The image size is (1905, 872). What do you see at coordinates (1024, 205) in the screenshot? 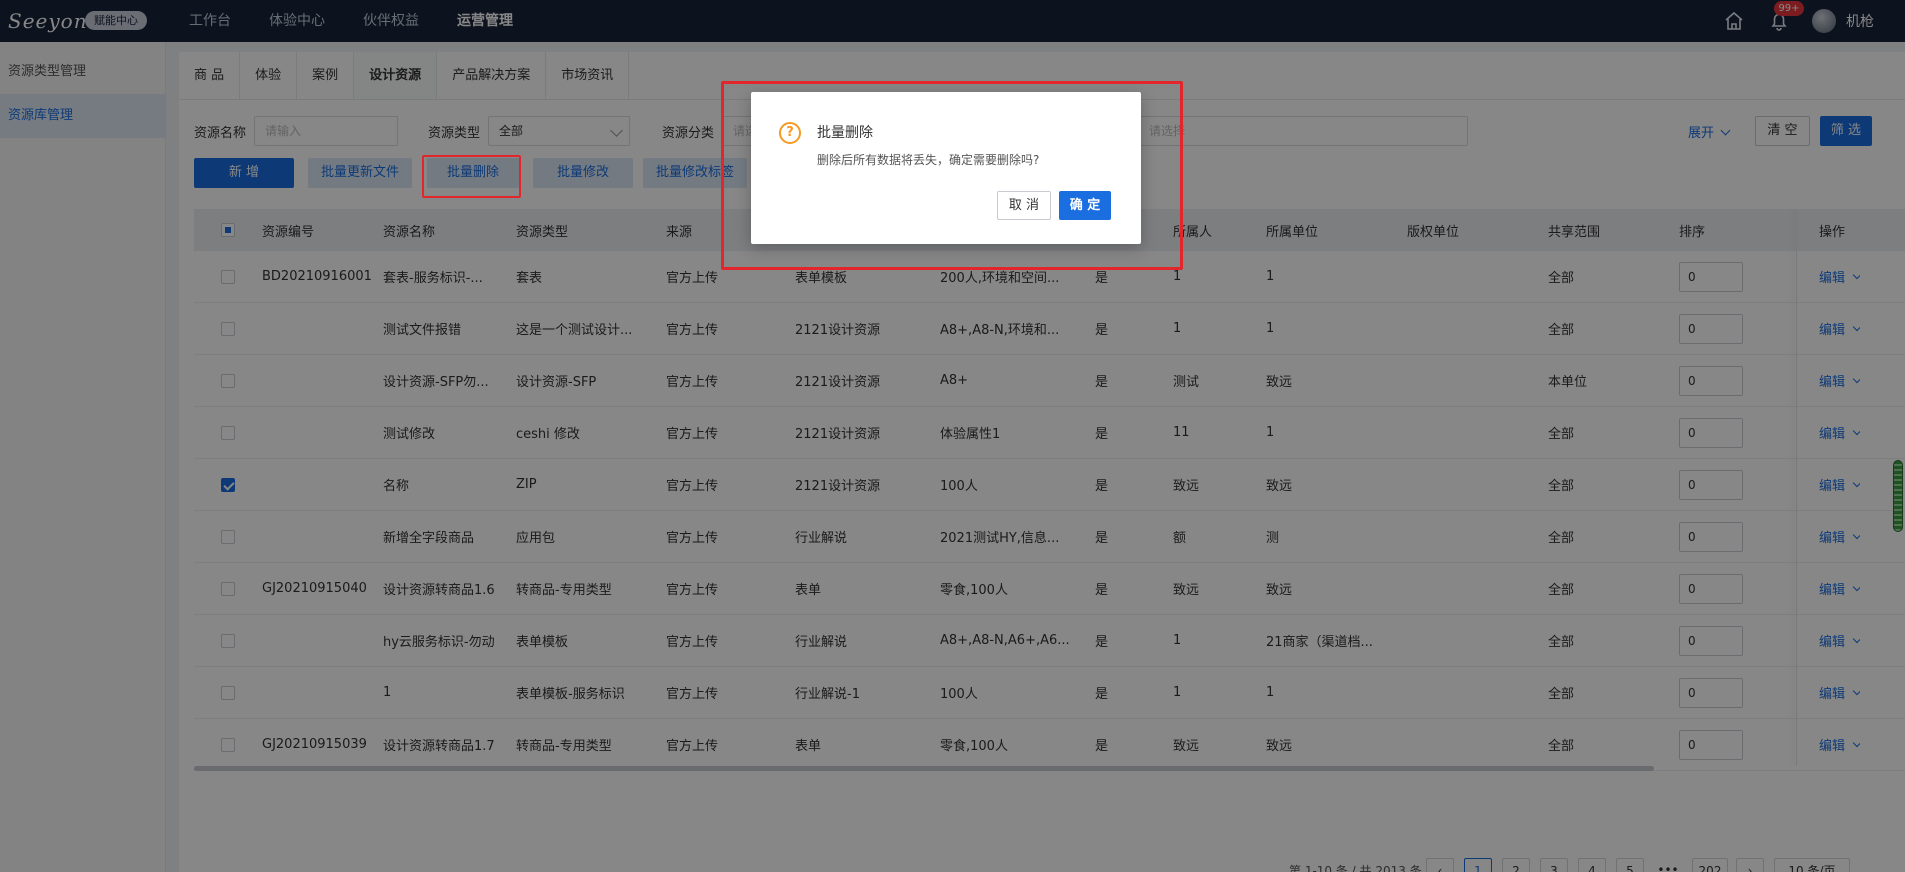
I see `cancel-button: 取 消` at bounding box center [1024, 205].